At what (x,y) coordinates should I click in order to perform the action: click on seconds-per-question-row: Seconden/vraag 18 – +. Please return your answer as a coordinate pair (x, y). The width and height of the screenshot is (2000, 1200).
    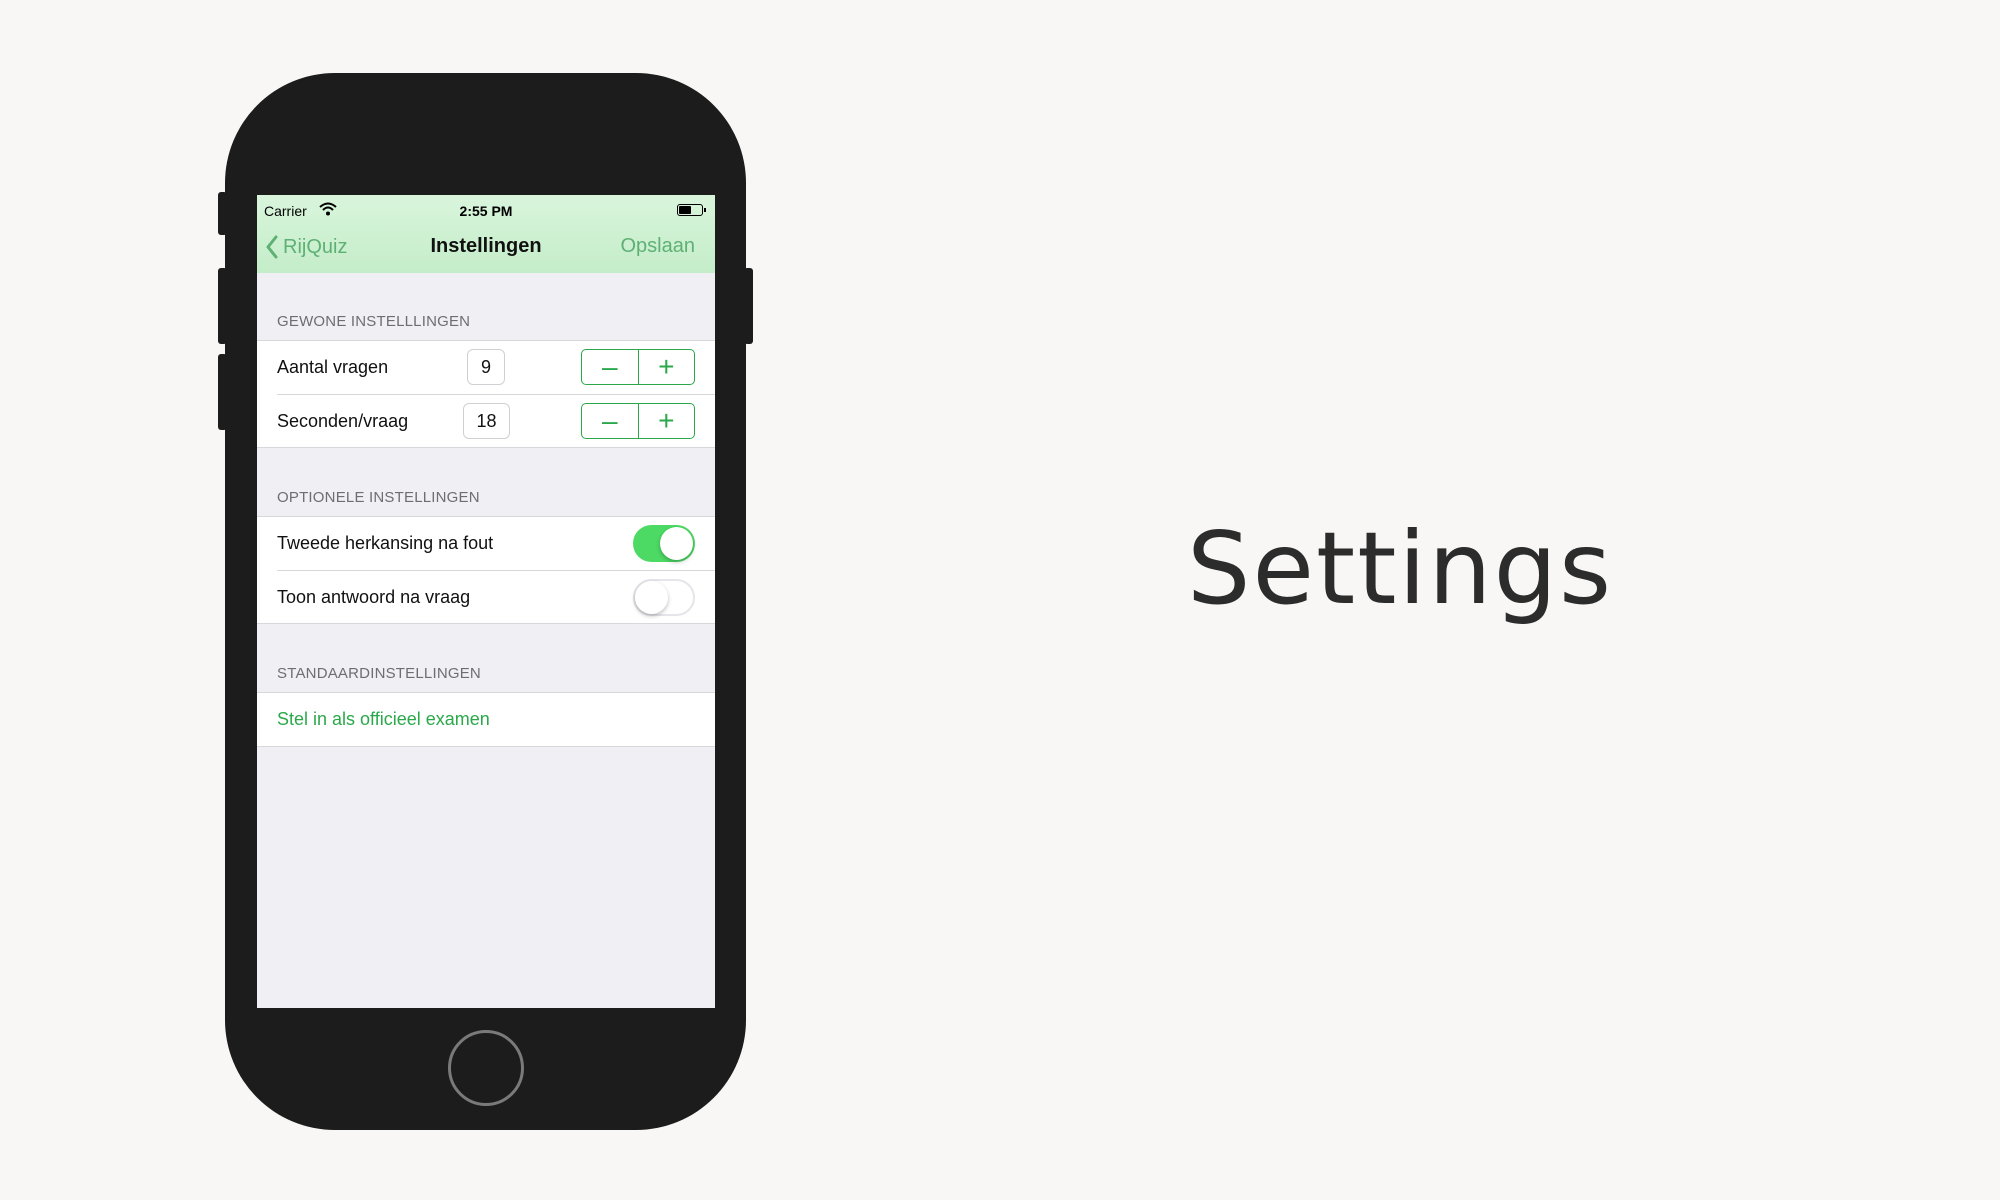
    Looking at the image, I should click on (496, 420).